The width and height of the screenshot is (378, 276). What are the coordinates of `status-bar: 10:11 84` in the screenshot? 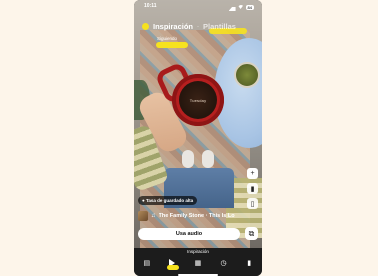 It's located at (198, 7).